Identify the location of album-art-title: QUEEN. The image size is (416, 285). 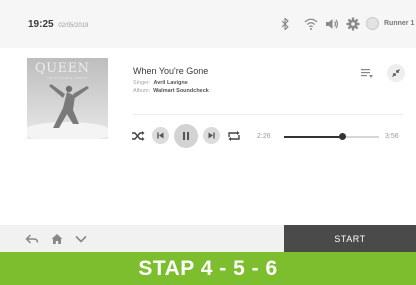
(62, 68).